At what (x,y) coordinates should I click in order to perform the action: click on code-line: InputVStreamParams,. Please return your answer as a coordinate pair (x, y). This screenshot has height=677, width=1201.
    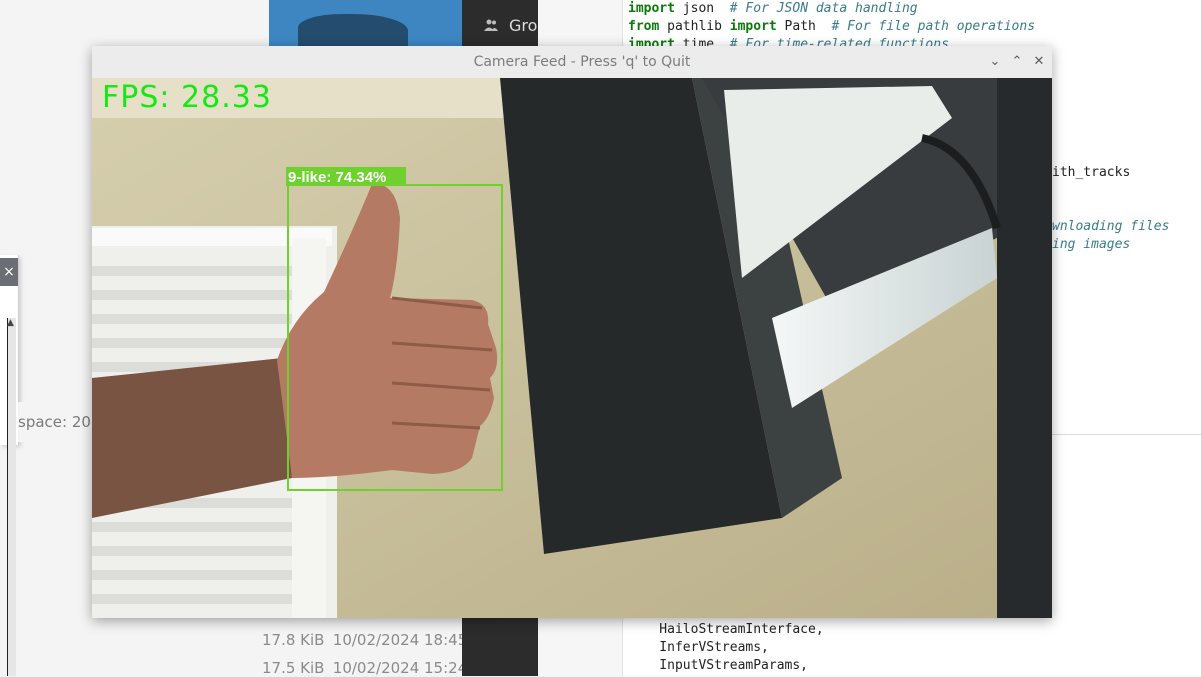
    Looking at the image, I should click on (718, 666).